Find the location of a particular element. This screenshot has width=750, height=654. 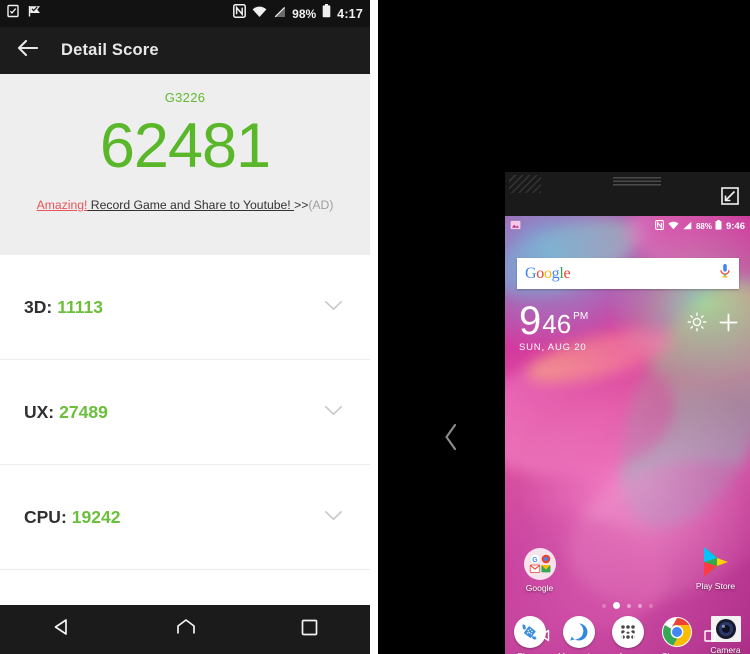

score-row-label: CPU: is located at coordinates (45, 516).